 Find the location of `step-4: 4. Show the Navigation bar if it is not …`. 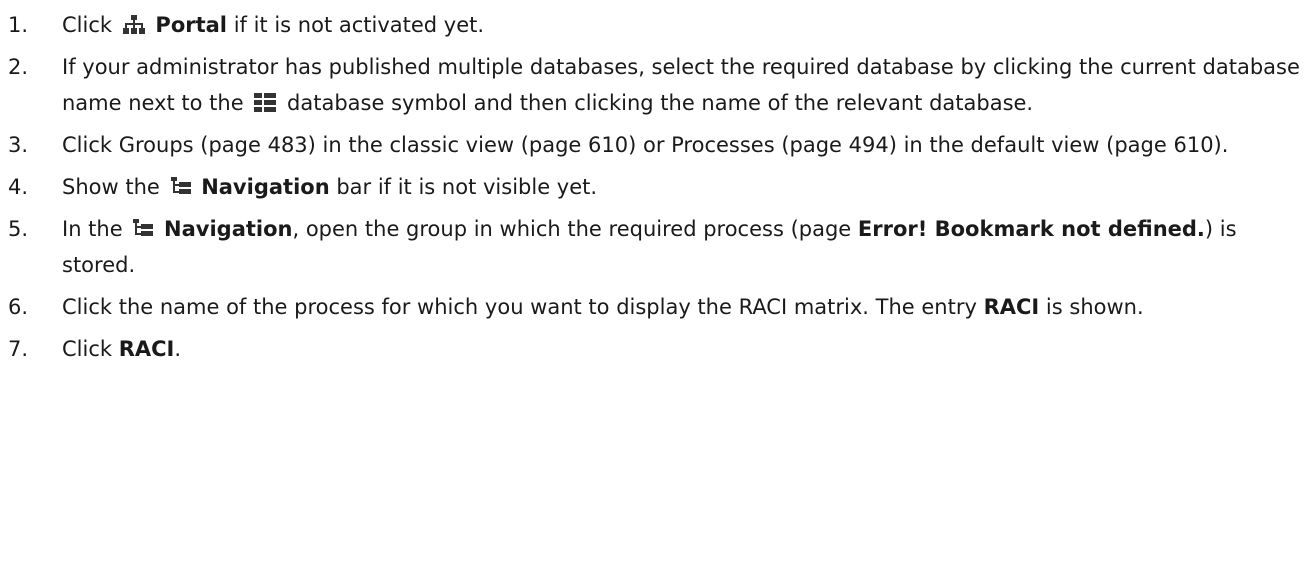

step-4: 4. Show the Navigation bar if it is not … is located at coordinates (653, 187).